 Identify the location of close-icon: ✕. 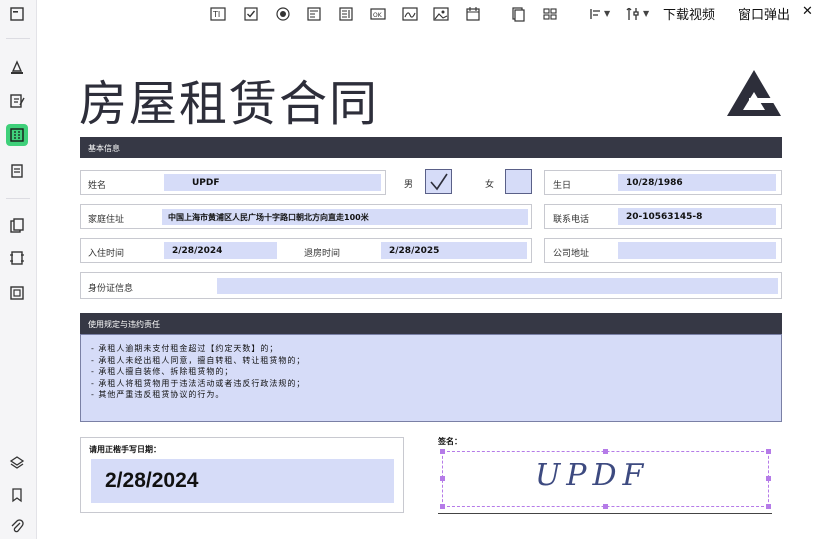
(807, 11).